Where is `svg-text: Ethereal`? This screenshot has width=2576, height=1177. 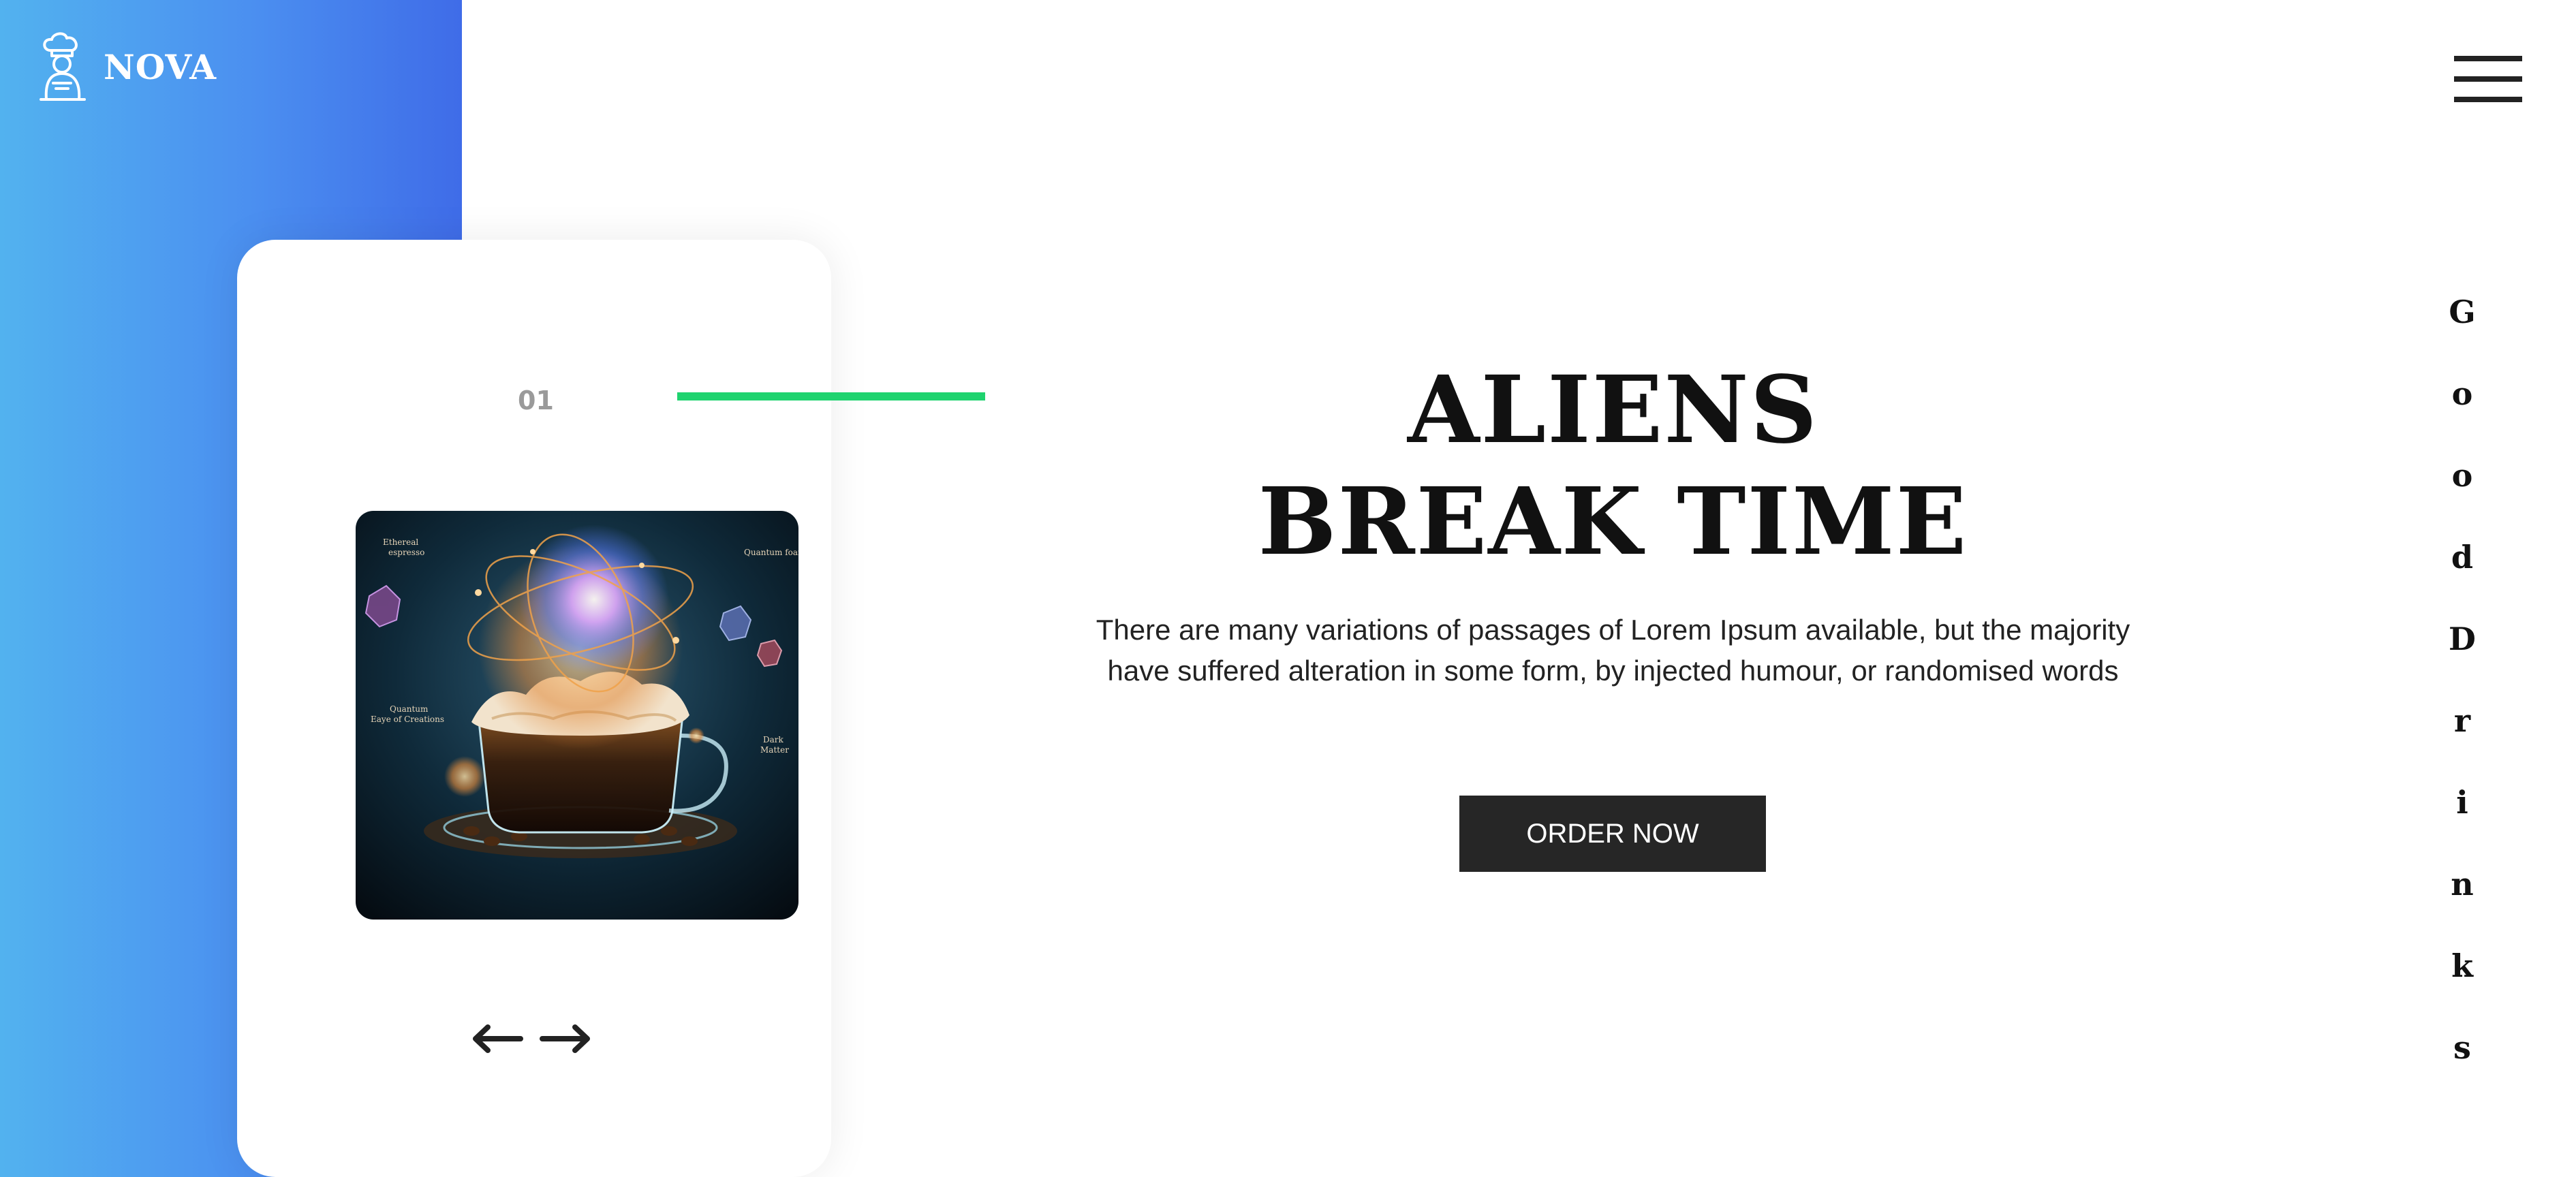
svg-text: Ethereal is located at coordinates (400, 542).